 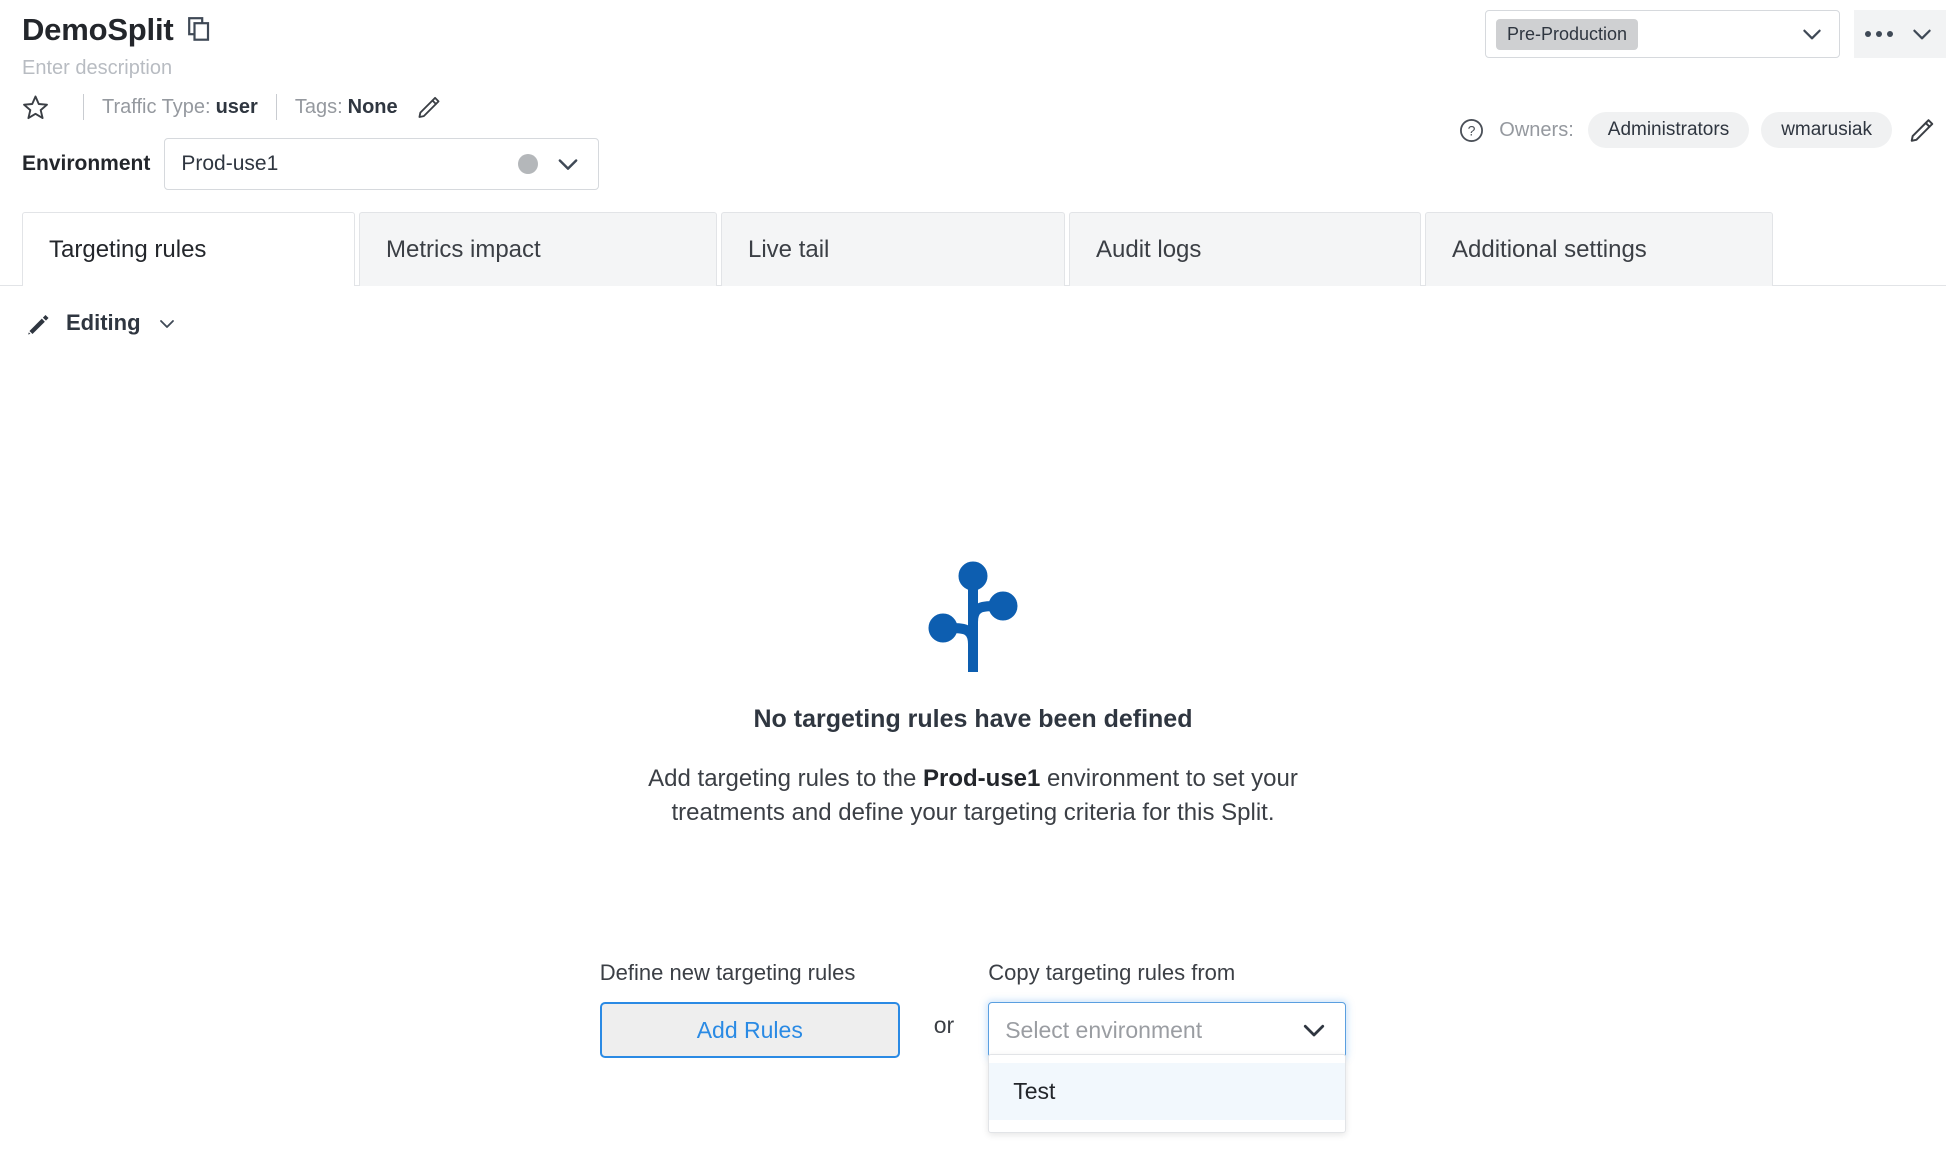 I want to click on page-title: DemoSplit, so click(x=98, y=29).